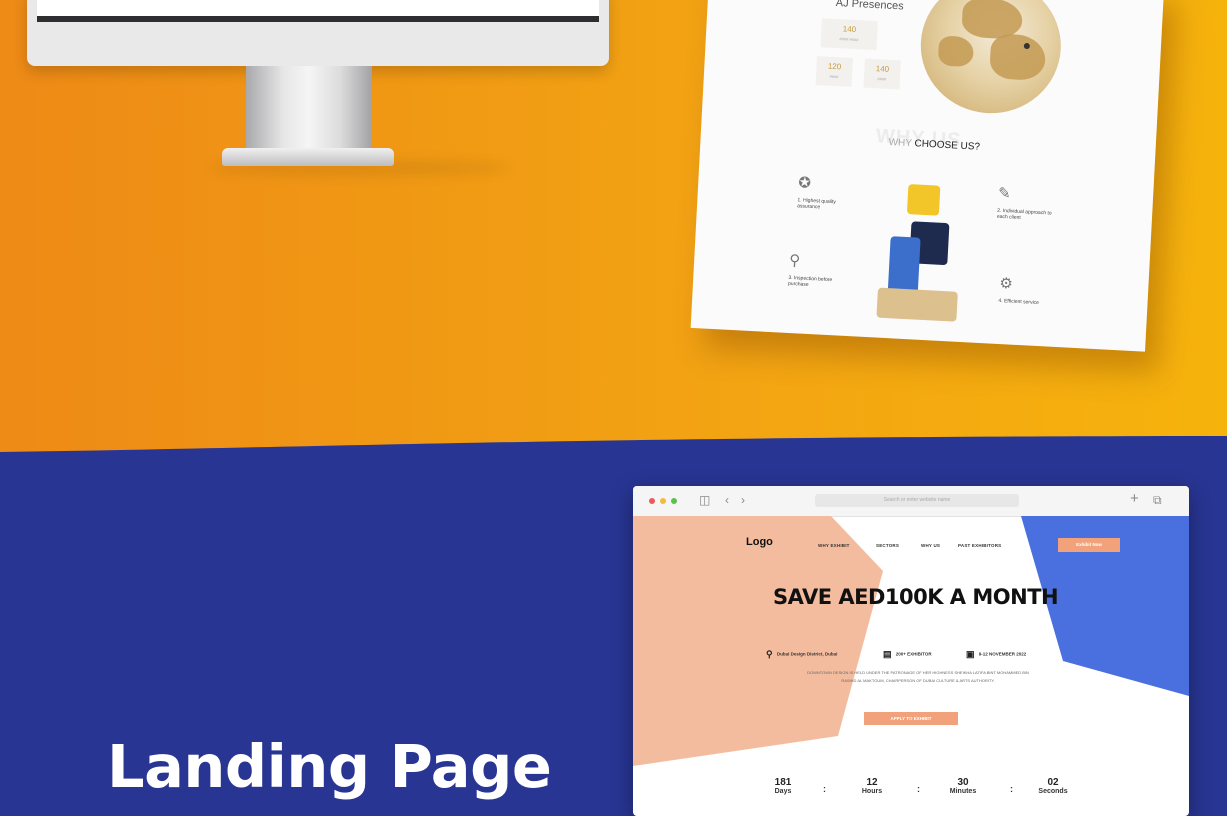 This screenshot has width=1227, height=816. Describe the element at coordinates (1024, 214) in the screenshot. I see `feature-label: 2. Individual approach to each client` at that location.